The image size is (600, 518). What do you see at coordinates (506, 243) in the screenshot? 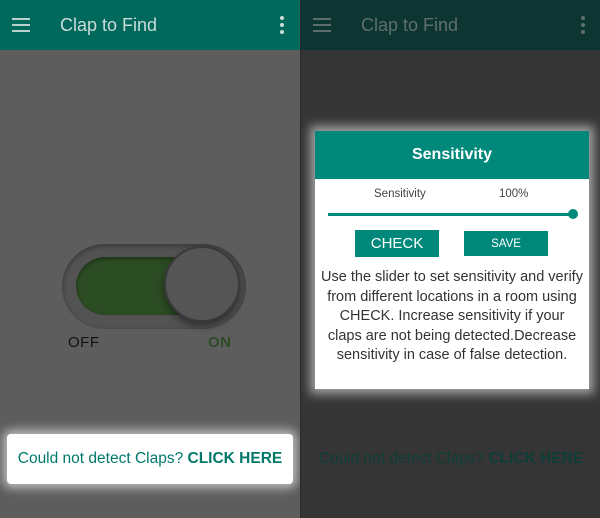
I see `save-button: SAVE` at bounding box center [506, 243].